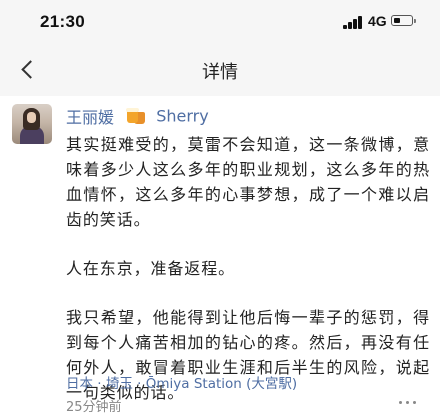  I want to click on more-button, so click(408, 402).